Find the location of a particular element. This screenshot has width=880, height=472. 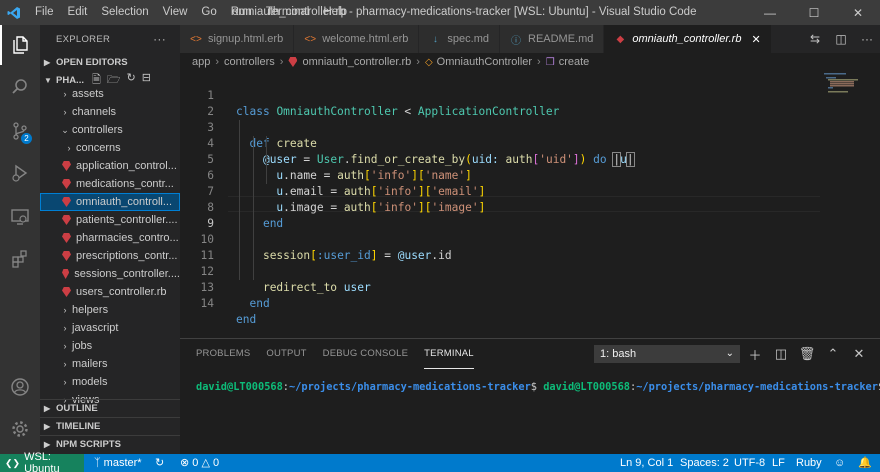

manage-gear-icon is located at coordinates (20, 429).